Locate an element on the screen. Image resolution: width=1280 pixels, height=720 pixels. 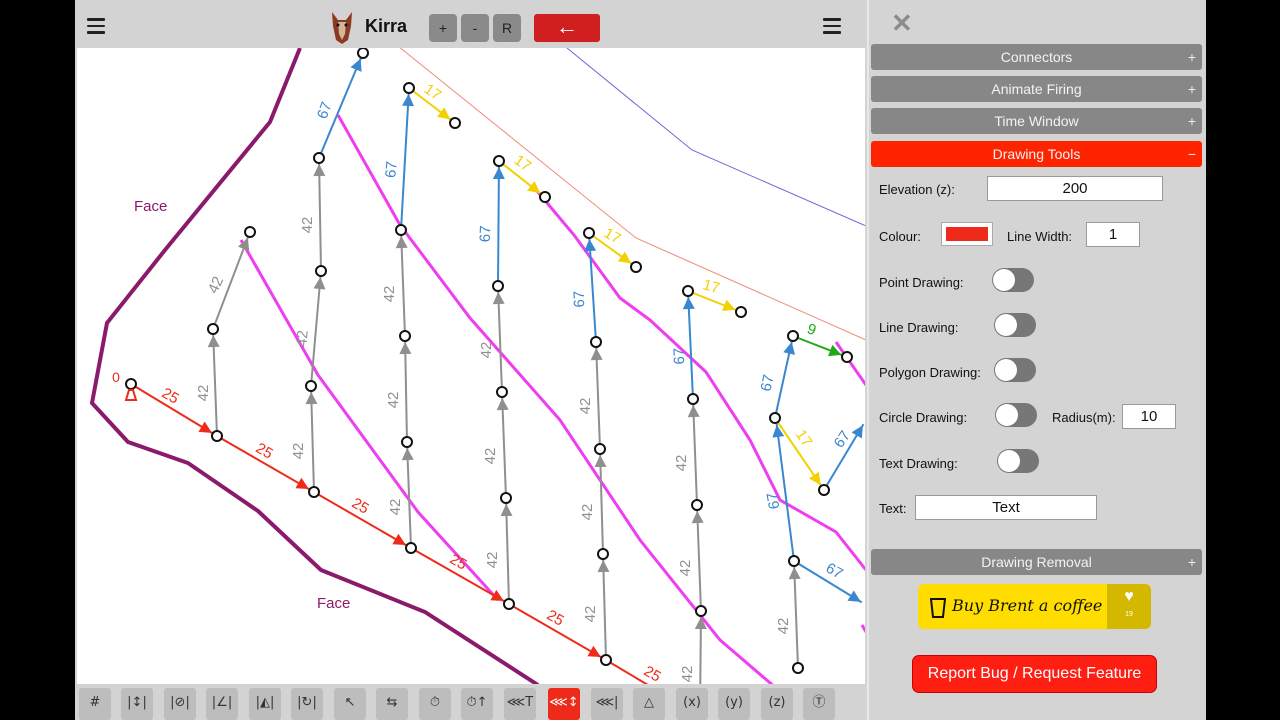
polygon-drawing-label: Polygon Drawing: is located at coordinates (930, 372).